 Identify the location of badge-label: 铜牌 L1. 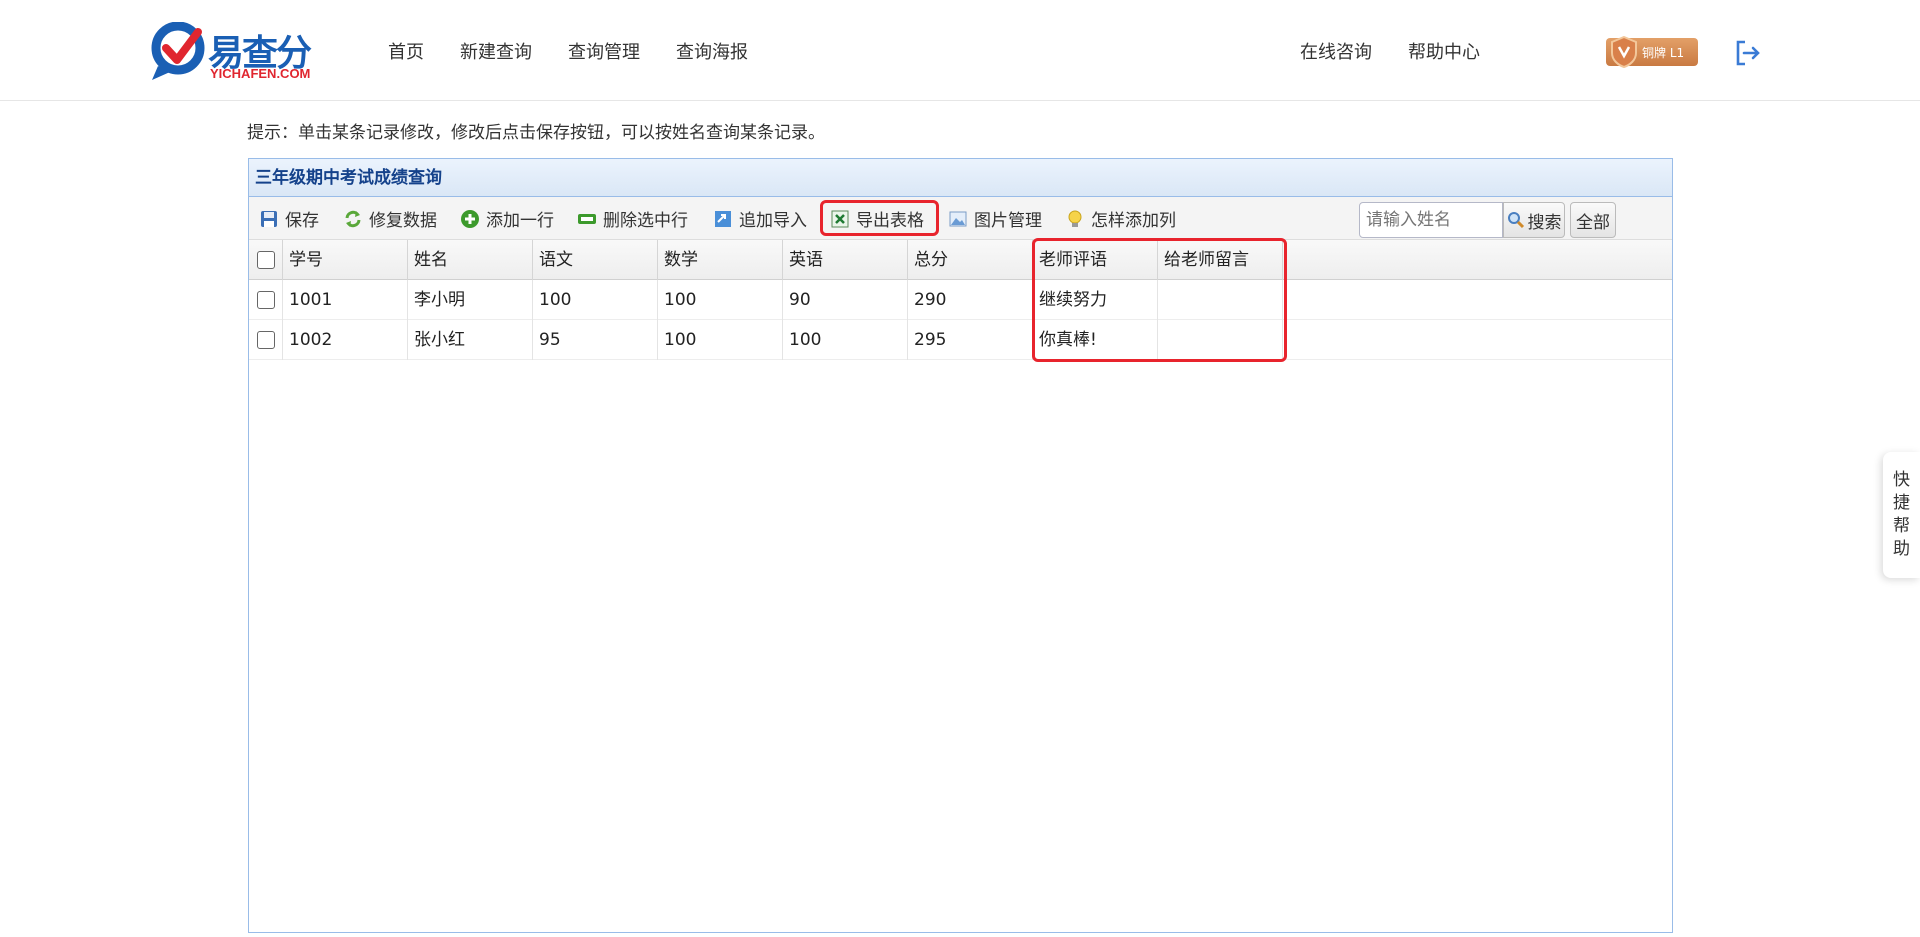
(1663, 52).